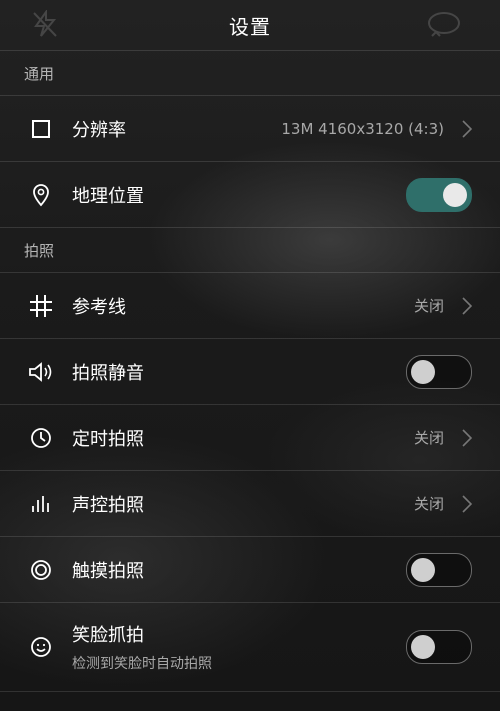 The width and height of the screenshot is (500, 711). I want to click on setting-label: 拍照静音, so click(108, 373).